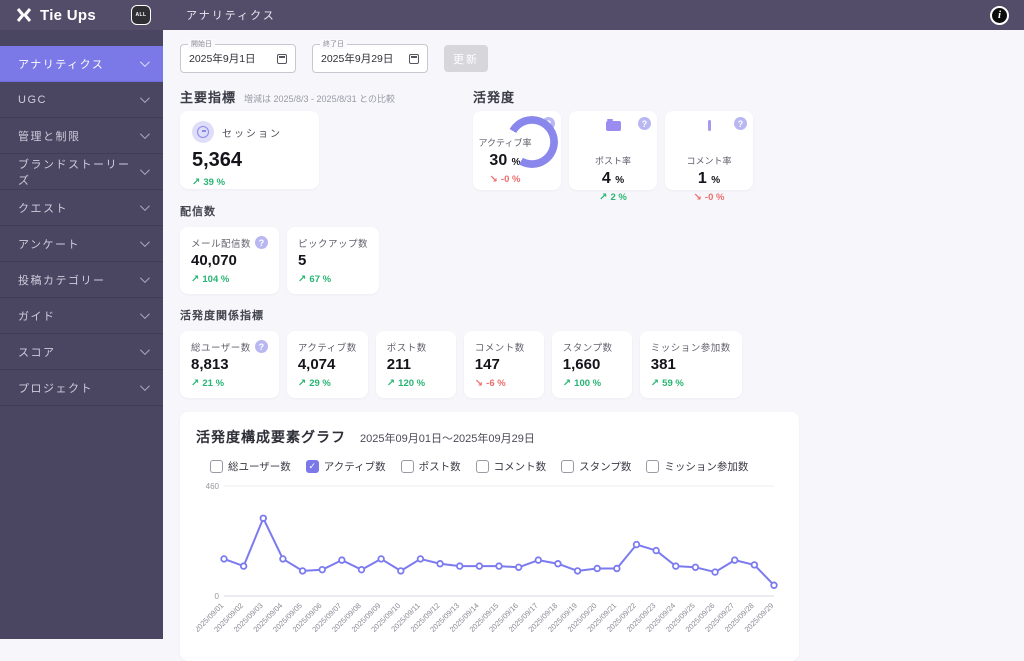  I want to click on activity-rate-card: ? コメント率 1 % -0 %, so click(709, 150).